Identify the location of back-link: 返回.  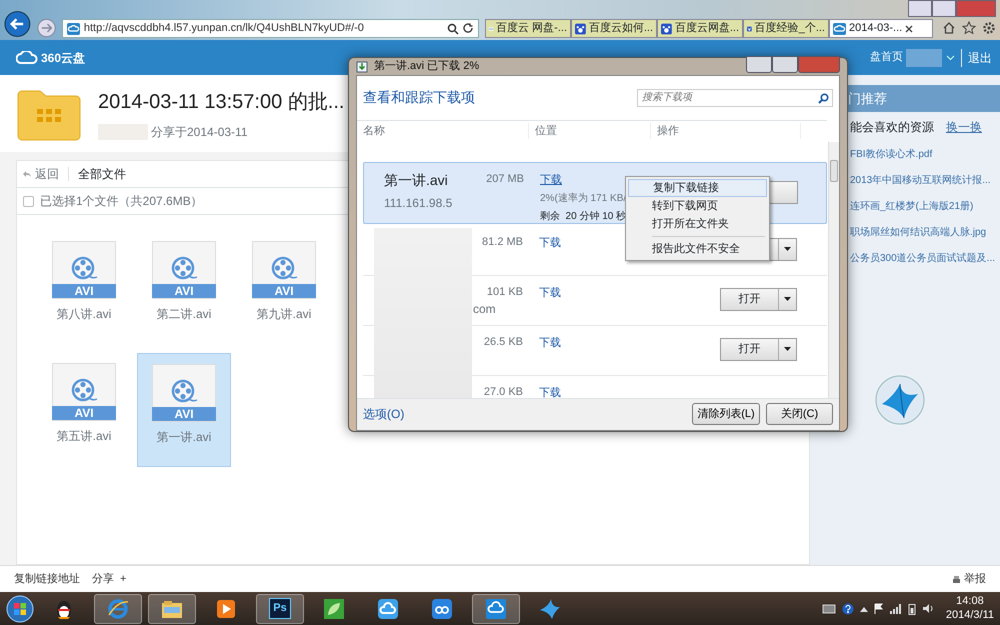
(41, 174).